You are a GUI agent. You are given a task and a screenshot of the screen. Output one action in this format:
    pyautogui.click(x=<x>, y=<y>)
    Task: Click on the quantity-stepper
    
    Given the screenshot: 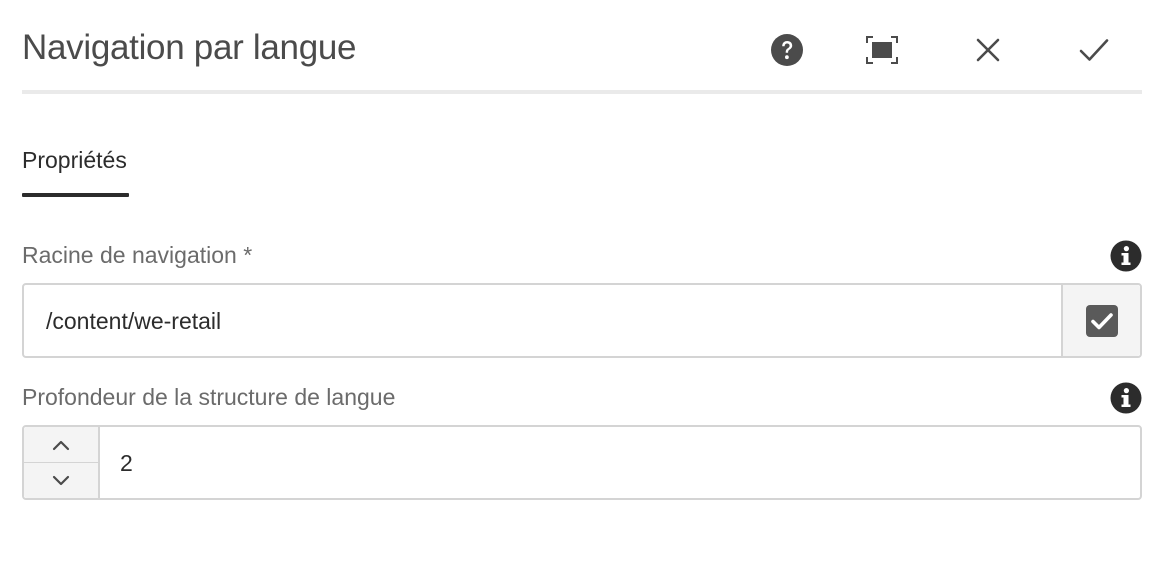 What is the action you would take?
    pyautogui.click(x=62, y=462)
    